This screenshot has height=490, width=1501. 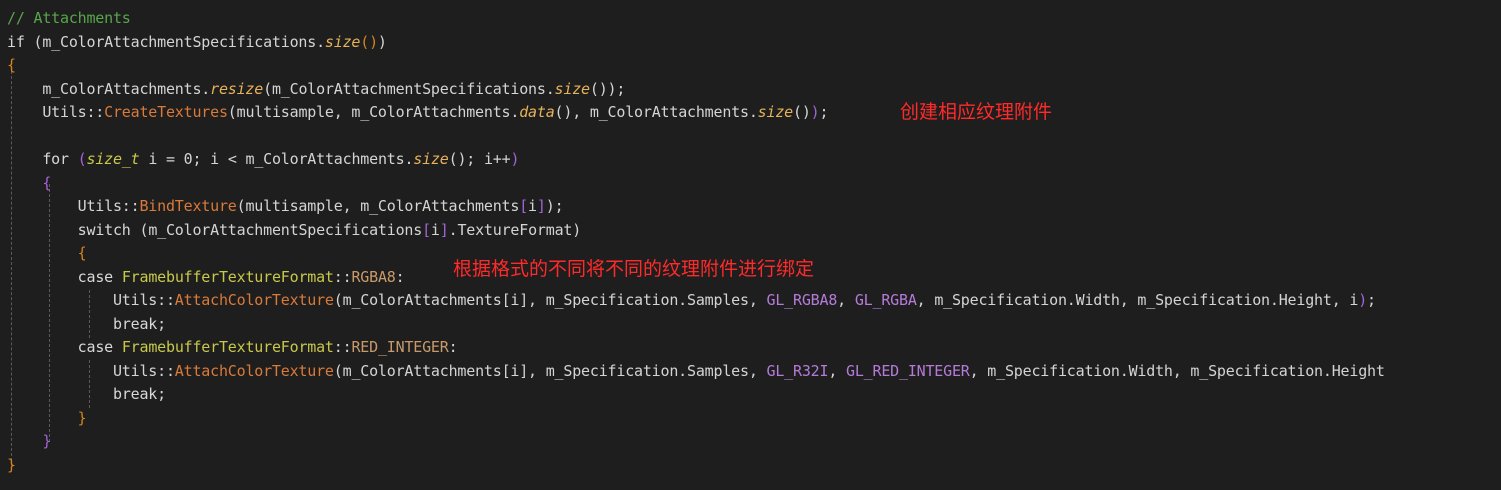 I want to click on code-token: // Attachments, so click(x=69, y=18).